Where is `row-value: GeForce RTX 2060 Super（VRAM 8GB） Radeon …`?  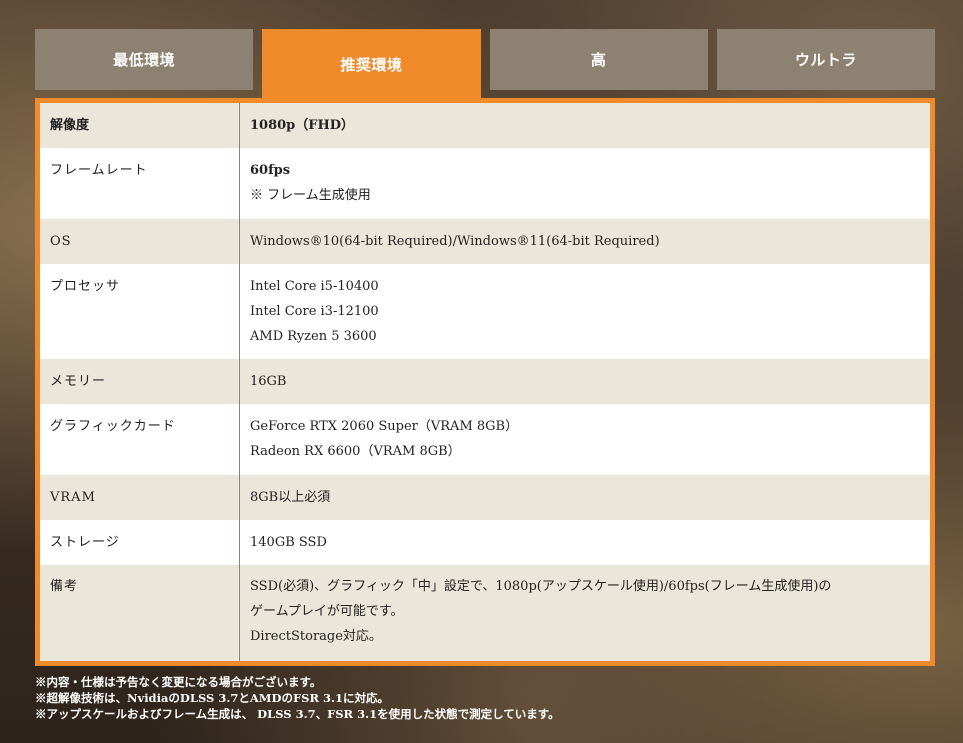
row-value: GeForce RTX 2060 Super（VRAM 8GB） Radeon … is located at coordinates (585, 439).